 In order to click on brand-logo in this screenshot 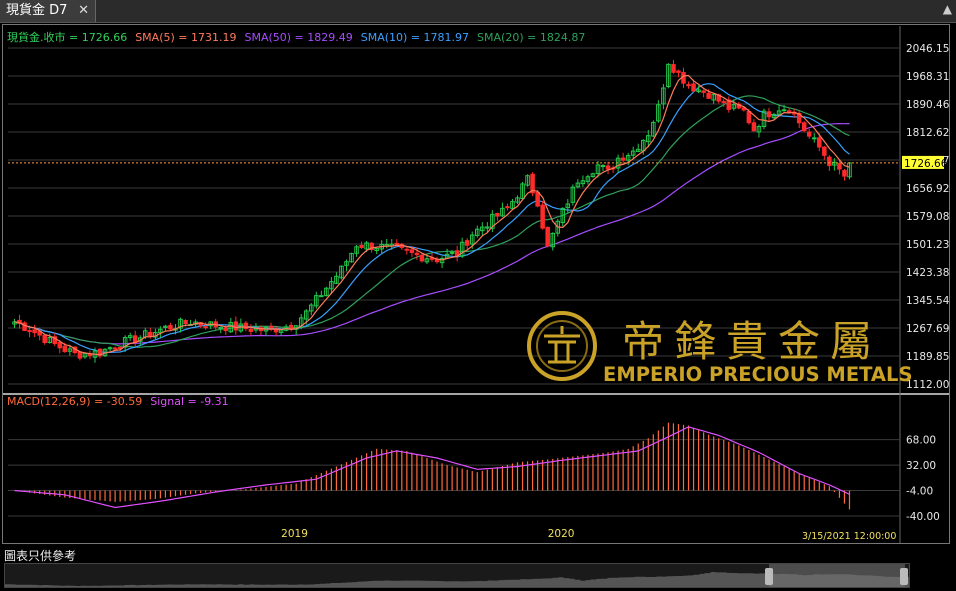, I will do `click(562, 346)`.